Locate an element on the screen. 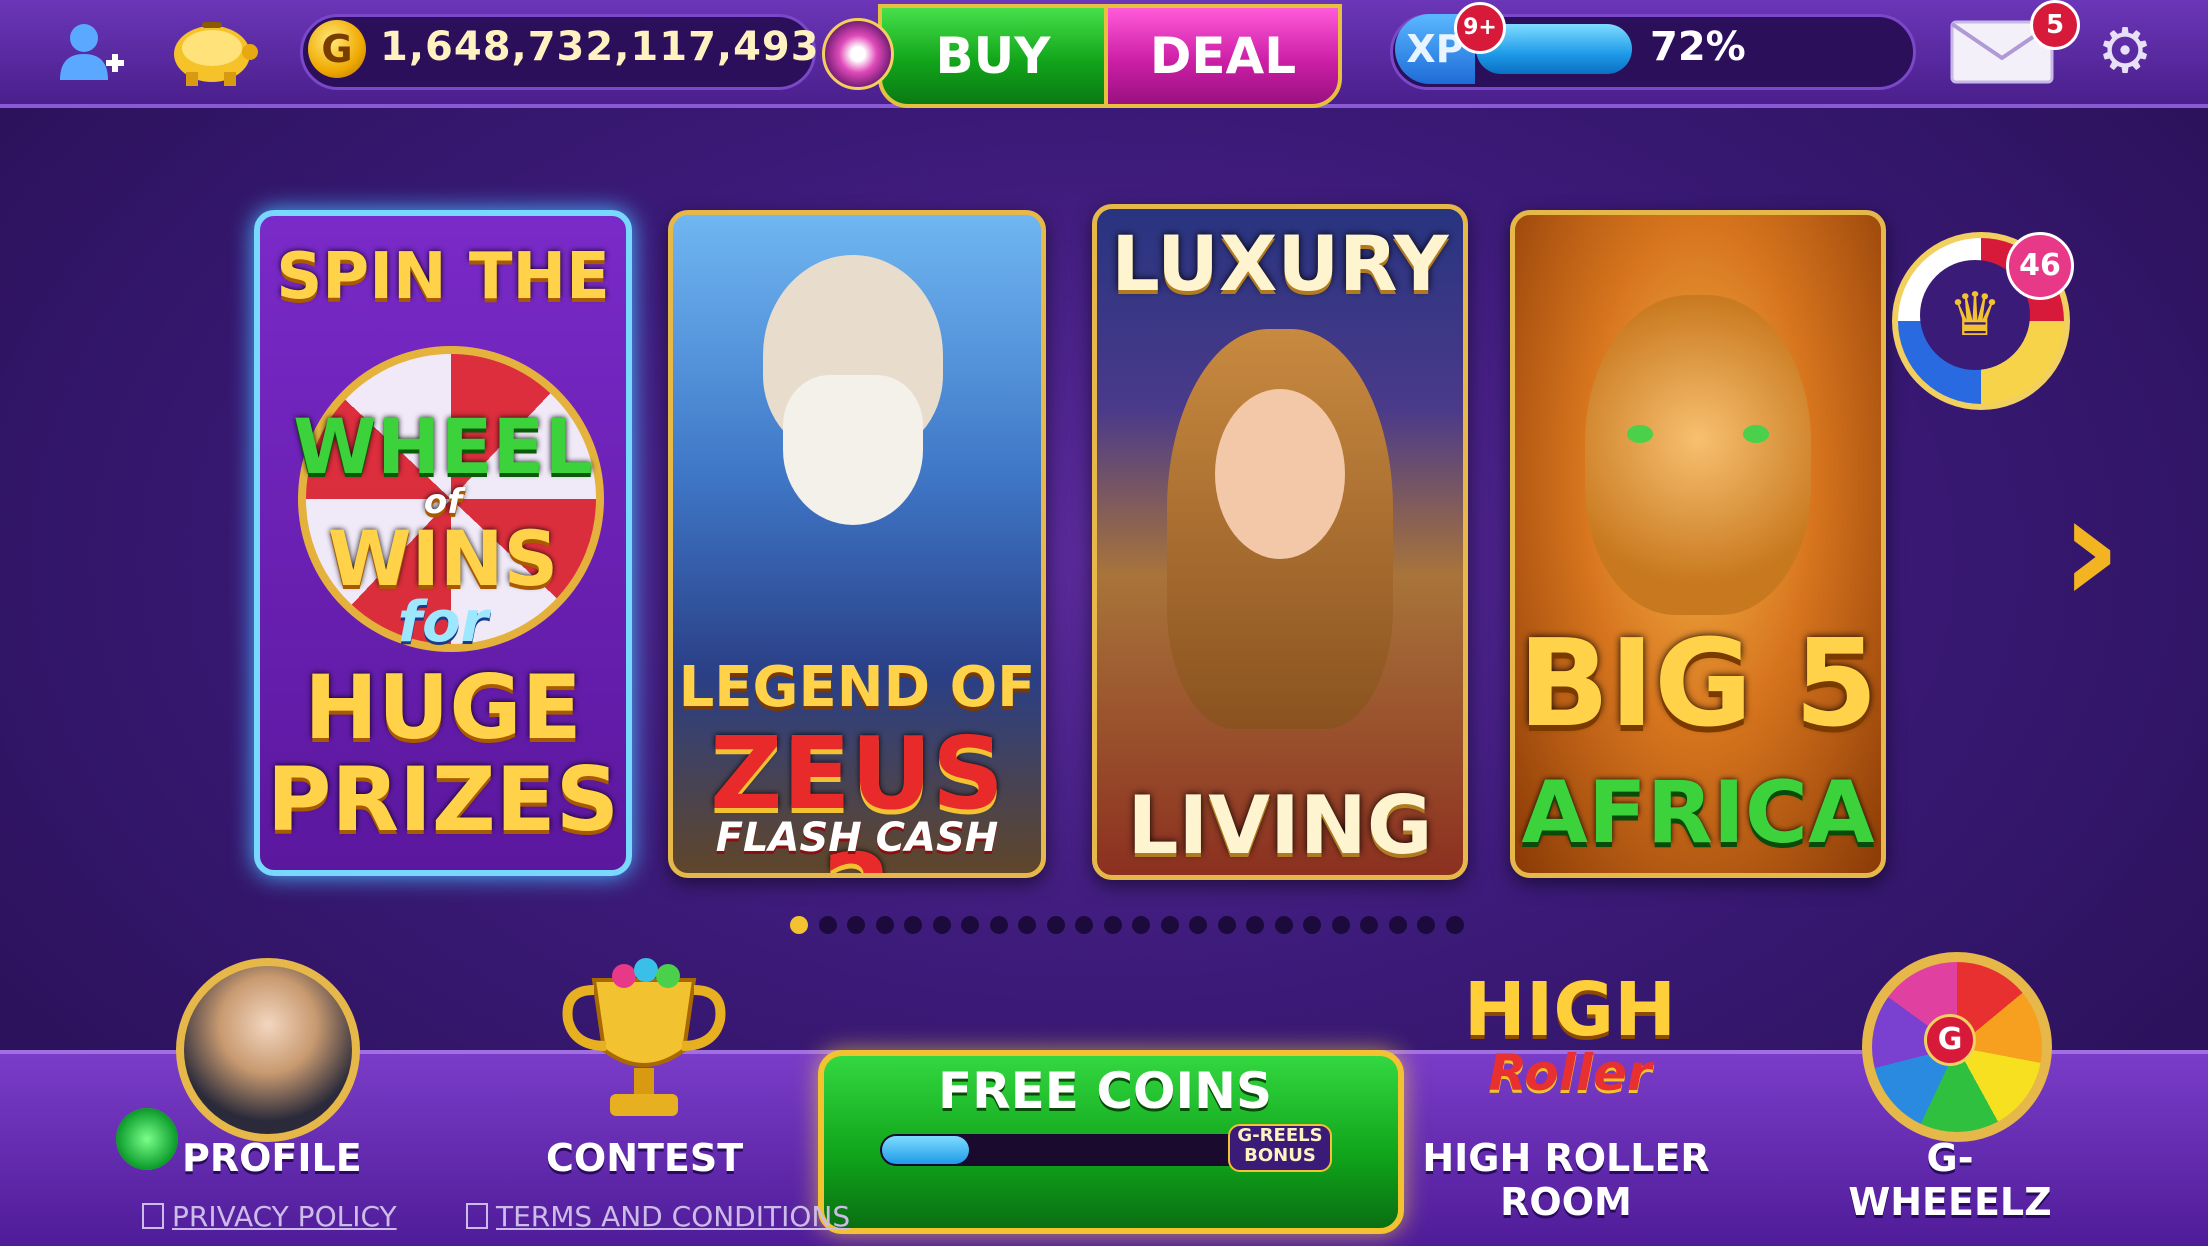  zeus-beard is located at coordinates (853, 450).